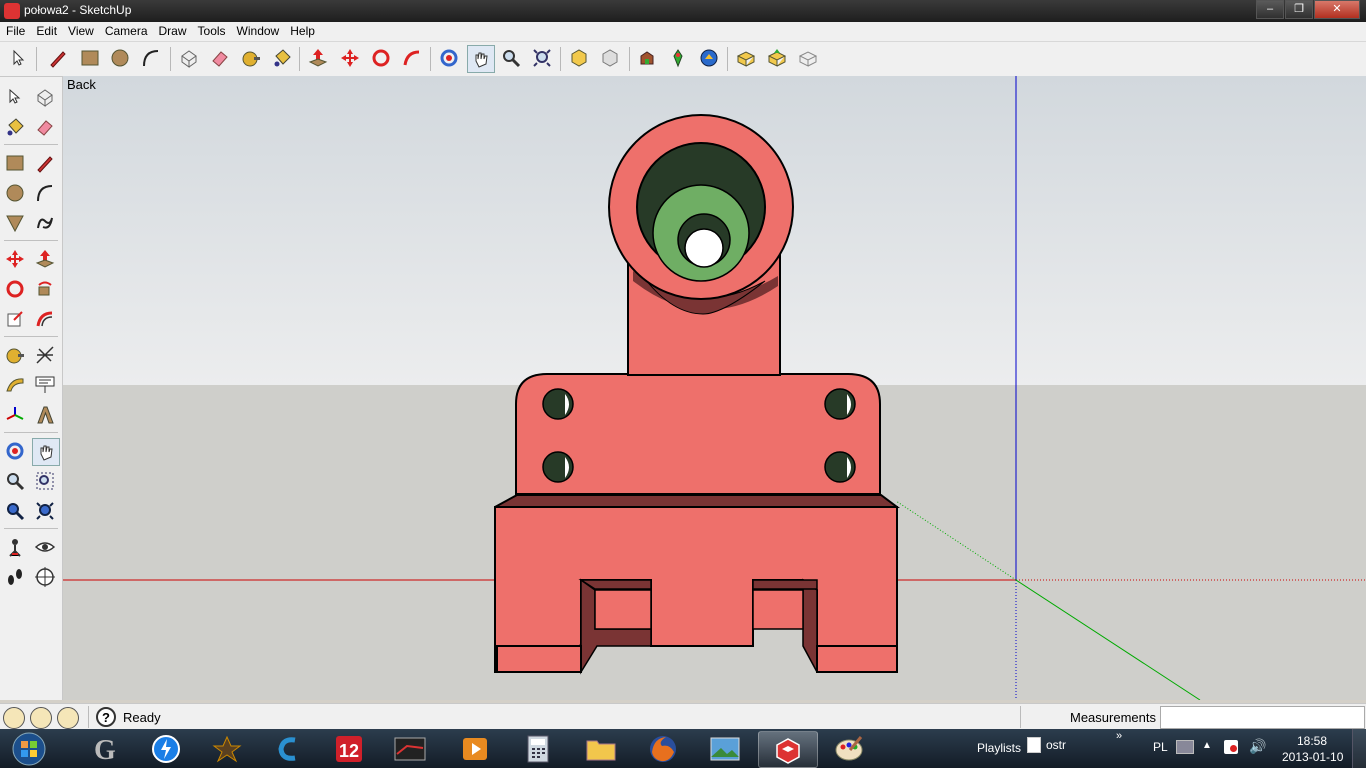 The width and height of the screenshot is (1366, 768). I want to click on geo-location-icon, so click(14, 718).